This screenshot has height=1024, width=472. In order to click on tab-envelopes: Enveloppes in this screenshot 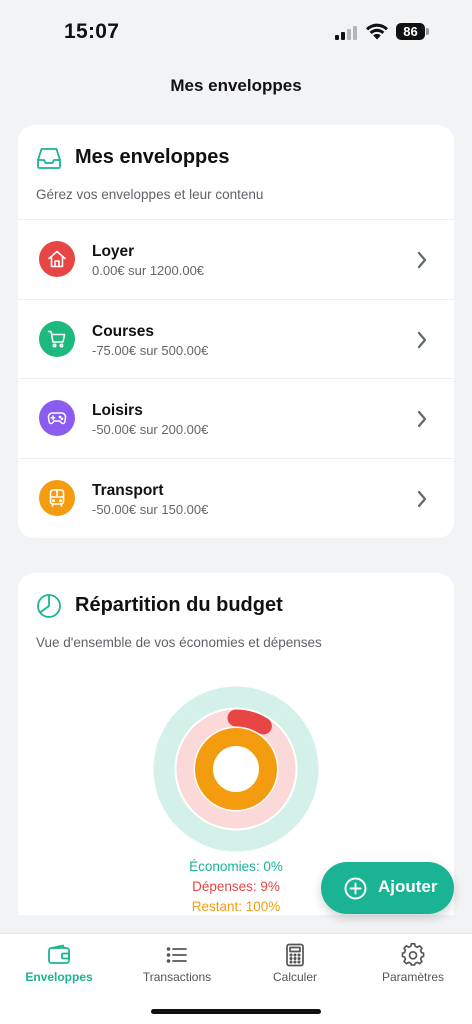, I will do `click(59, 964)`.